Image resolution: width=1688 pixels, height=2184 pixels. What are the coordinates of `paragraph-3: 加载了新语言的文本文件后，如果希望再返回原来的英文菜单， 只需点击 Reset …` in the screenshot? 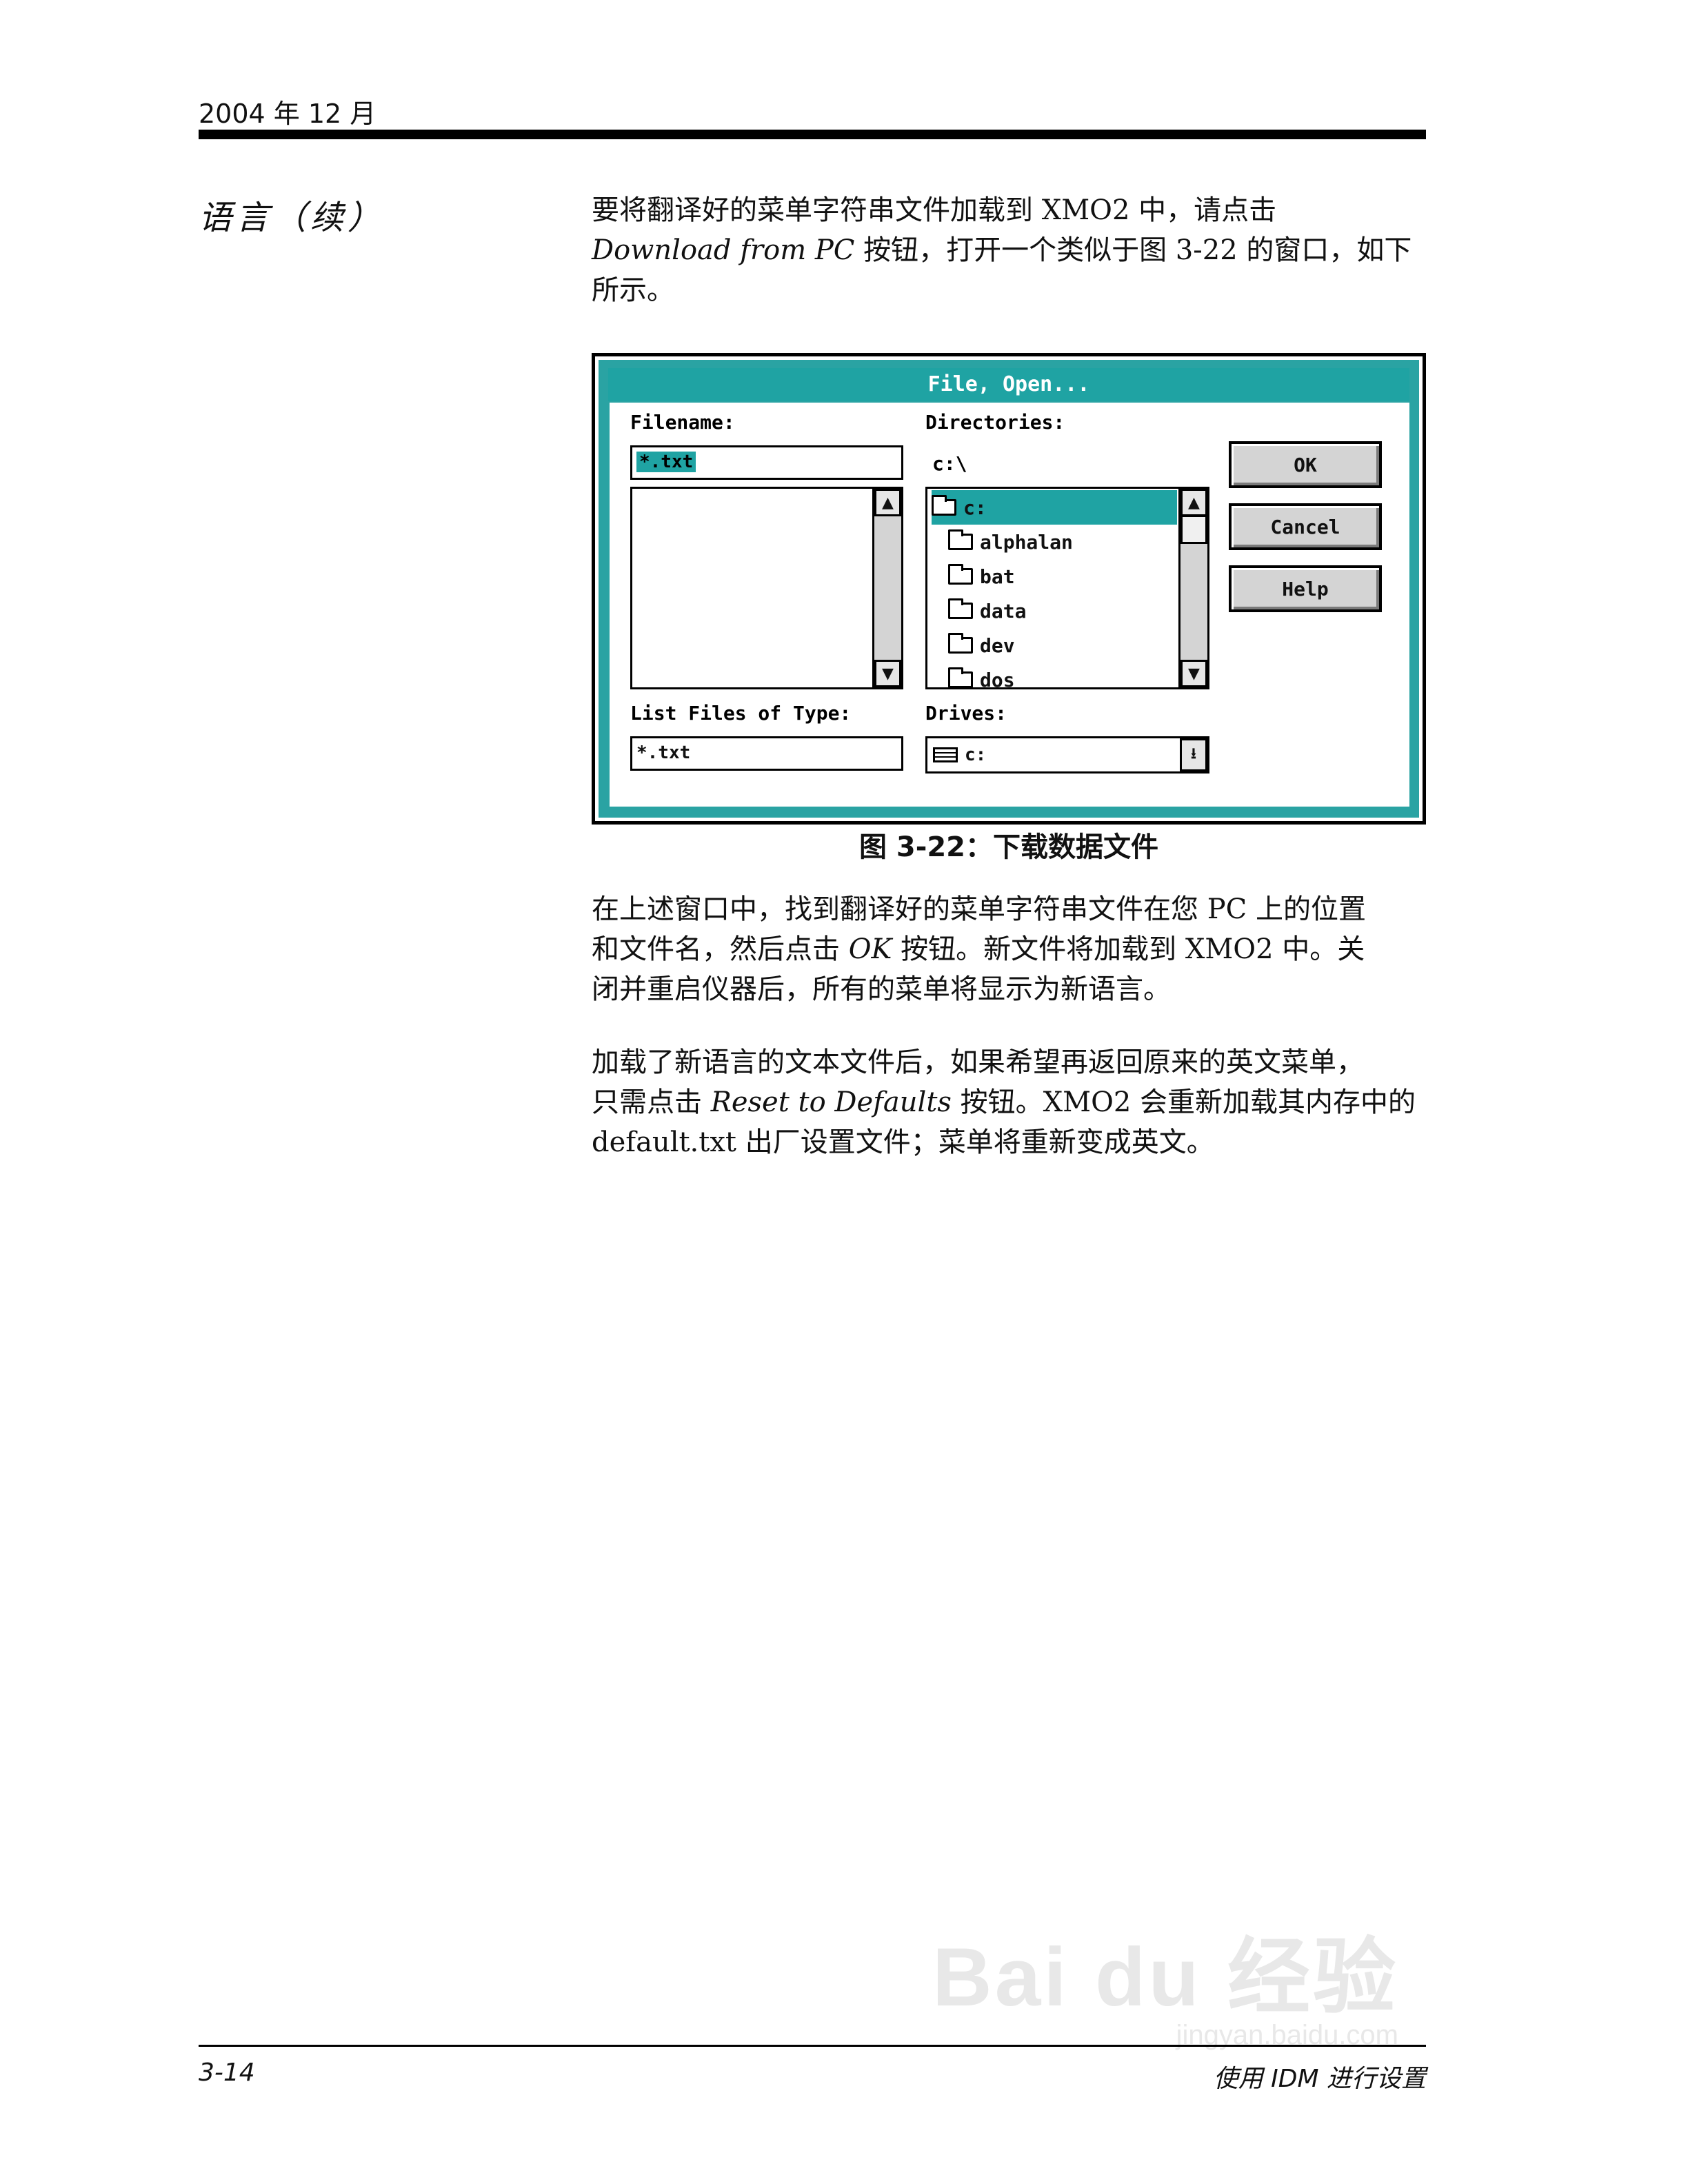 It's located at (1004, 1102).